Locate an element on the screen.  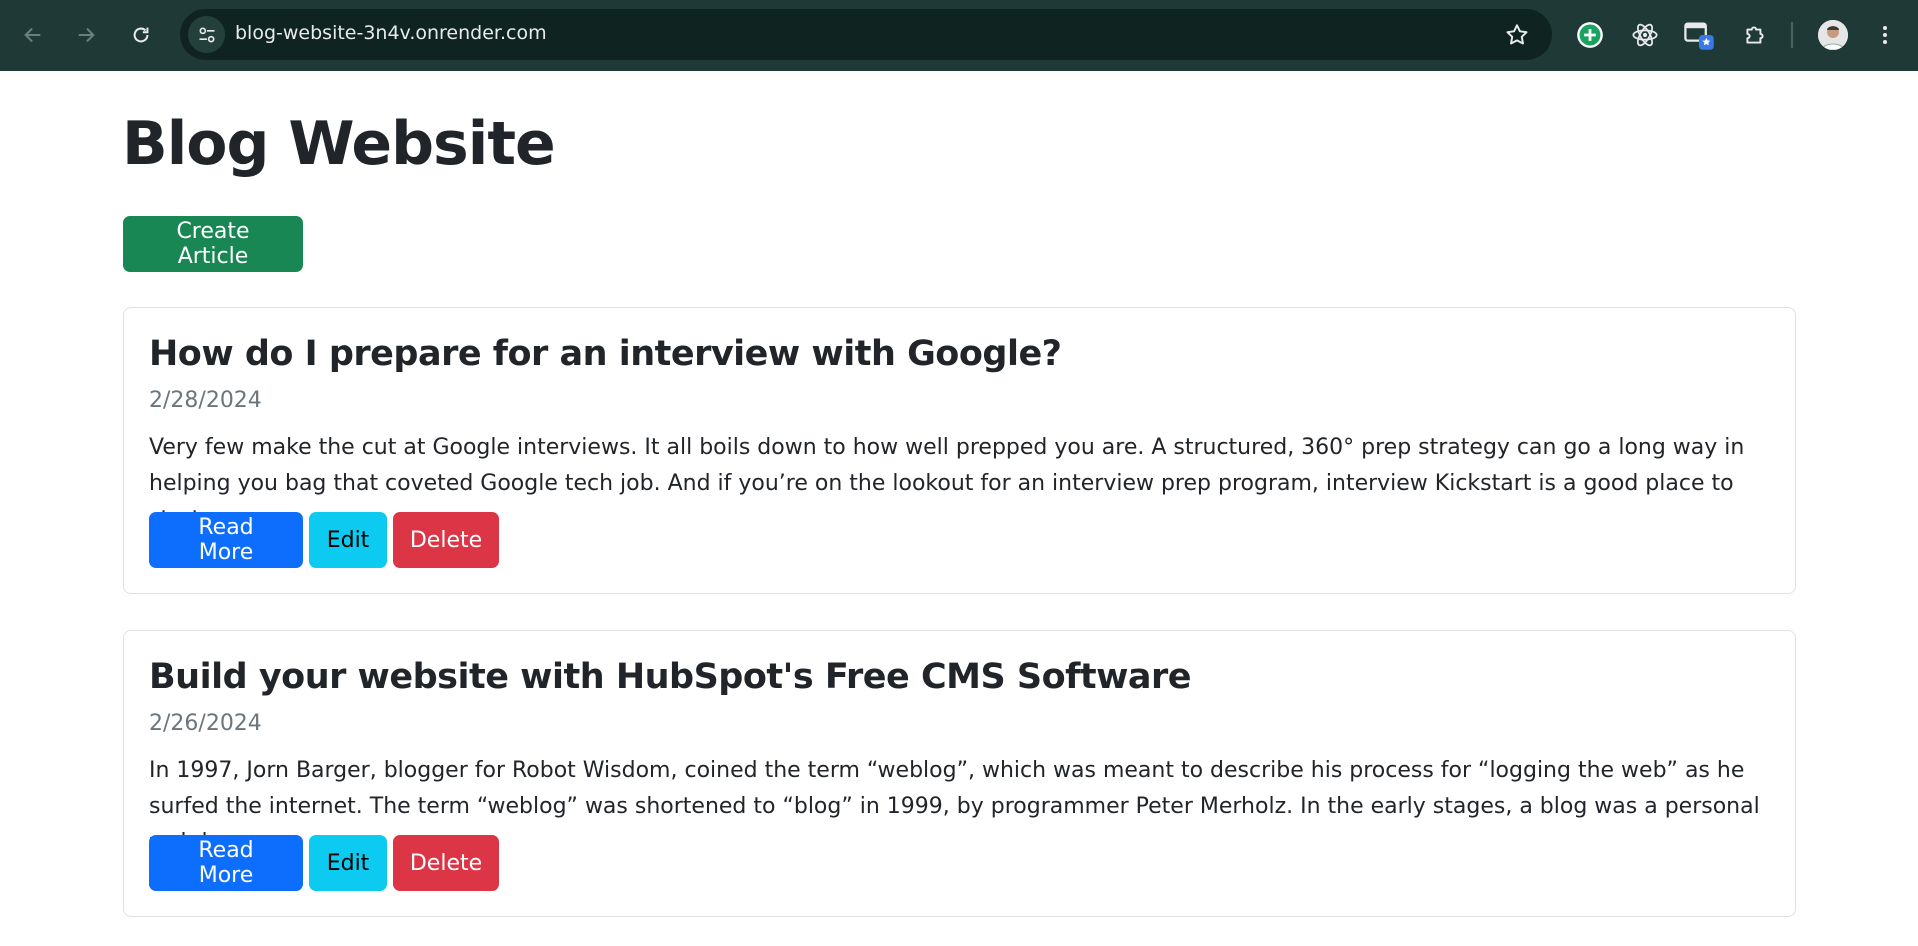
browser-menu-button is located at coordinates (1885, 35).